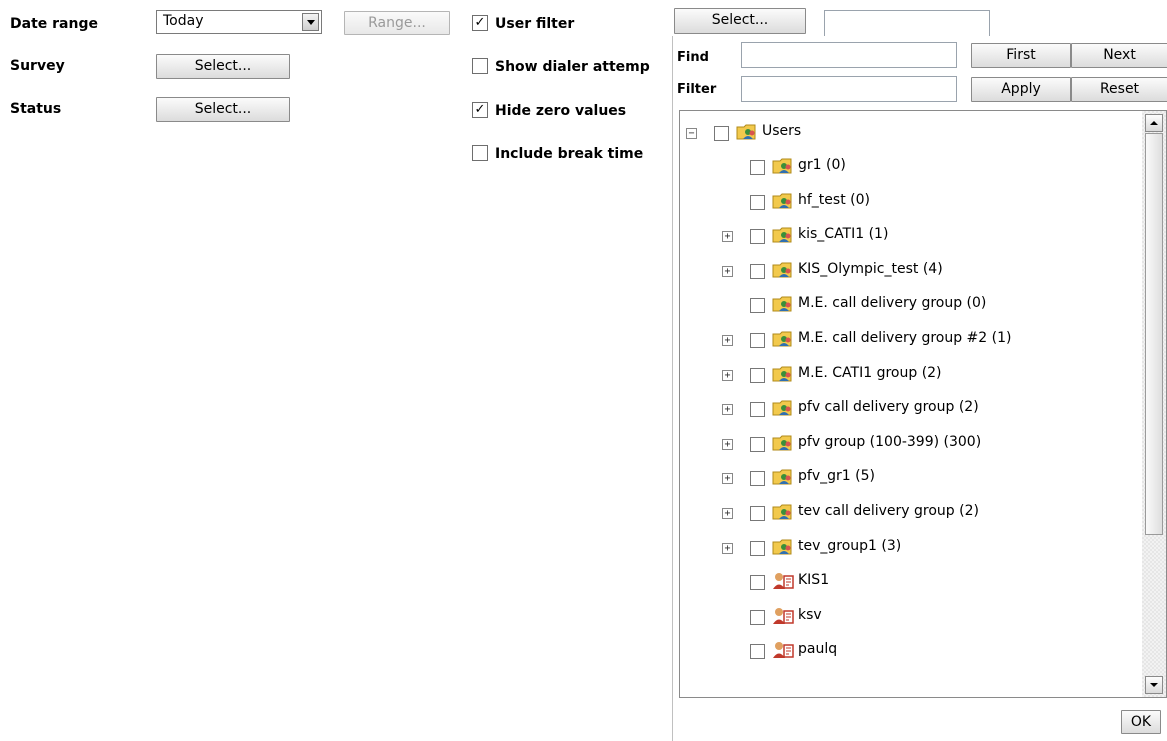  What do you see at coordinates (910, 133) in the screenshot?
I see `tree-root-row: − Users` at bounding box center [910, 133].